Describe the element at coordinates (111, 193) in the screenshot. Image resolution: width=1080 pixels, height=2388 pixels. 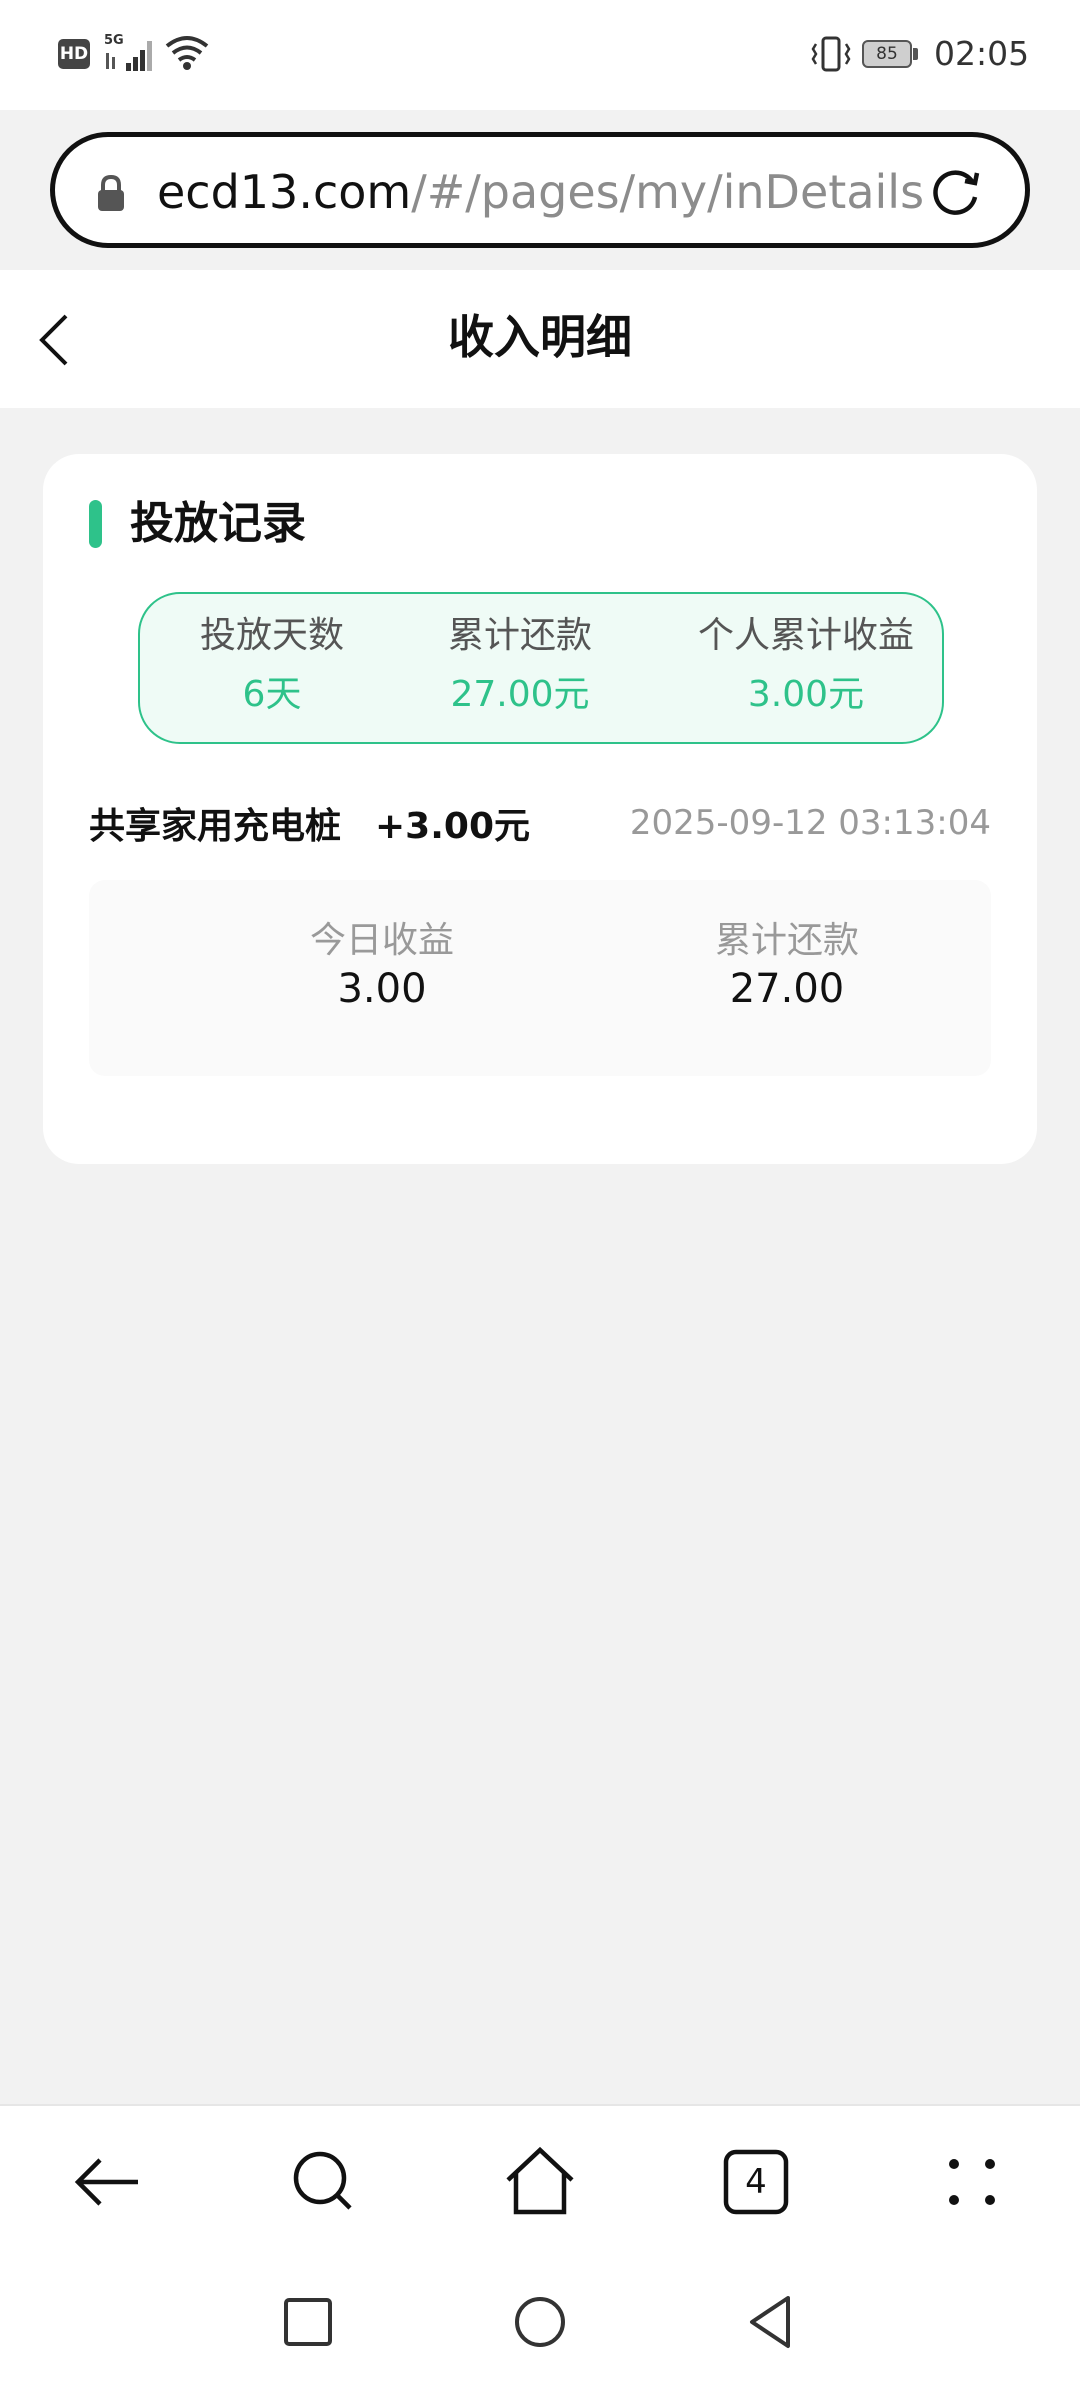
I see `lock-icon` at that location.